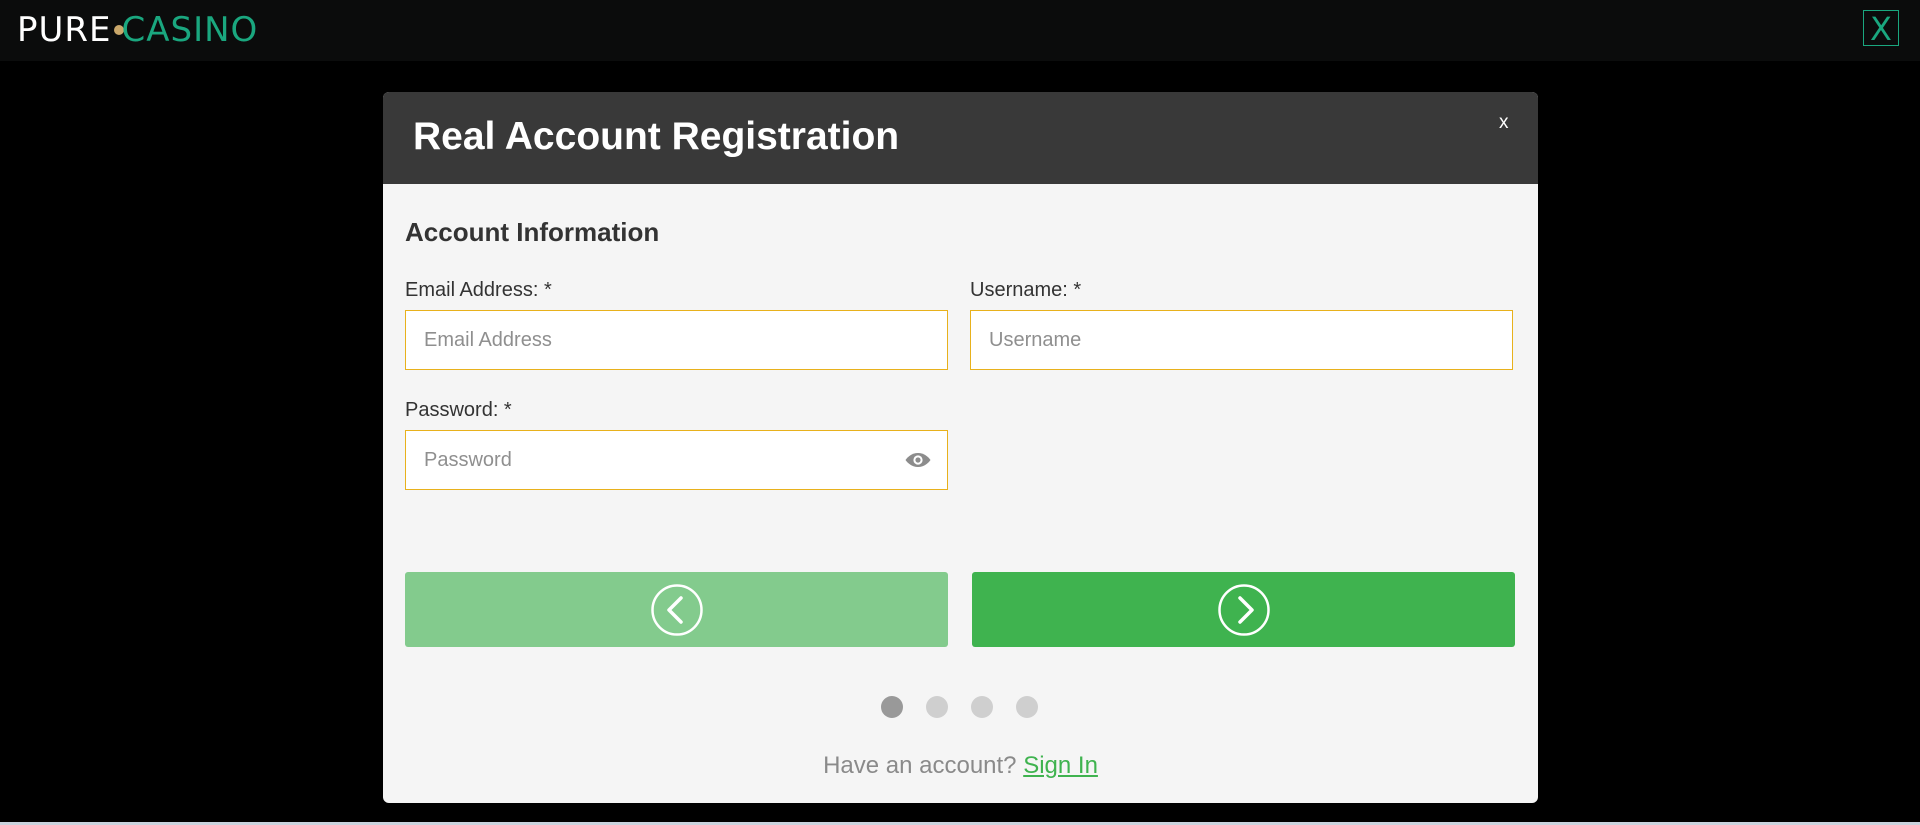  Describe the element at coordinates (458, 410) in the screenshot. I see `password-label: Password: *` at that location.